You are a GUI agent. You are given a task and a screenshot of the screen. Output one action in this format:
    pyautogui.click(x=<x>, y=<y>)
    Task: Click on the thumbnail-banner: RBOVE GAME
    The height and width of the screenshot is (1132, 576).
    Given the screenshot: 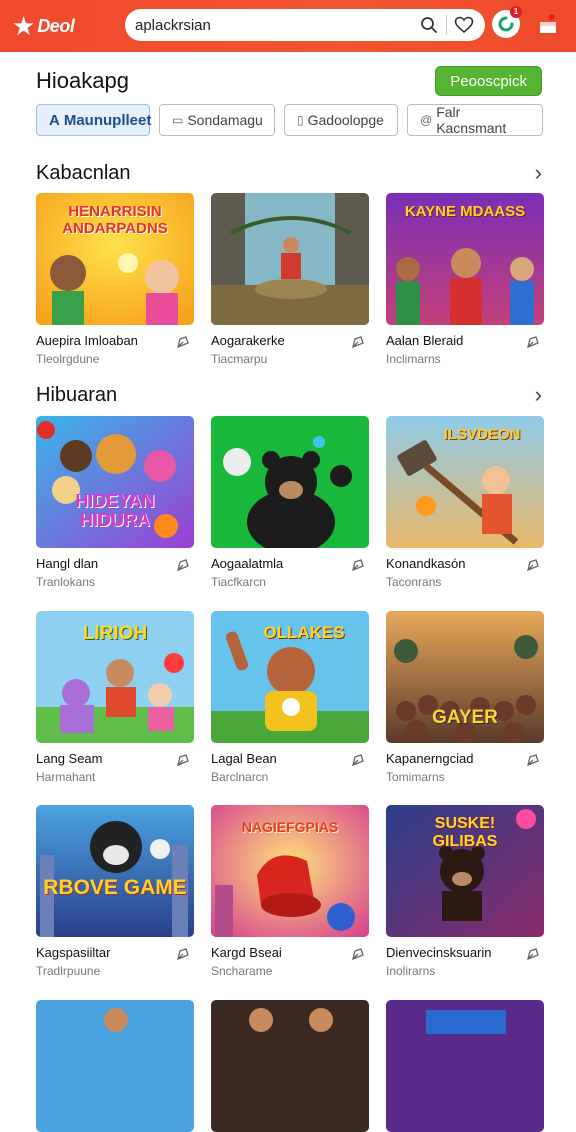 What is the action you would take?
    pyautogui.click(x=115, y=887)
    